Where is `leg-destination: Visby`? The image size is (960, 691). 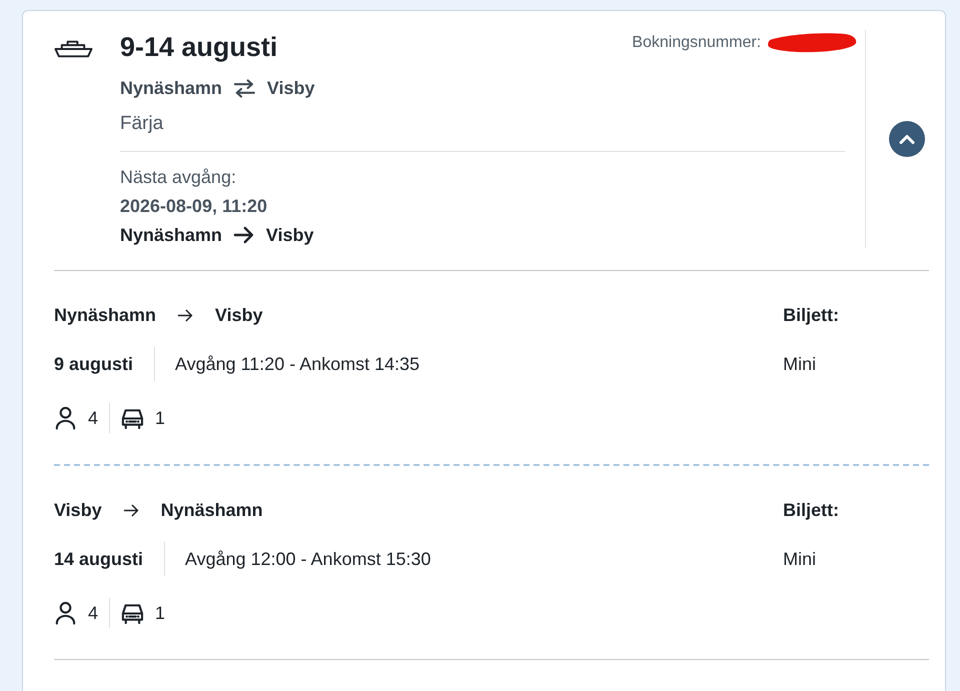
leg-destination: Visby is located at coordinates (239, 315).